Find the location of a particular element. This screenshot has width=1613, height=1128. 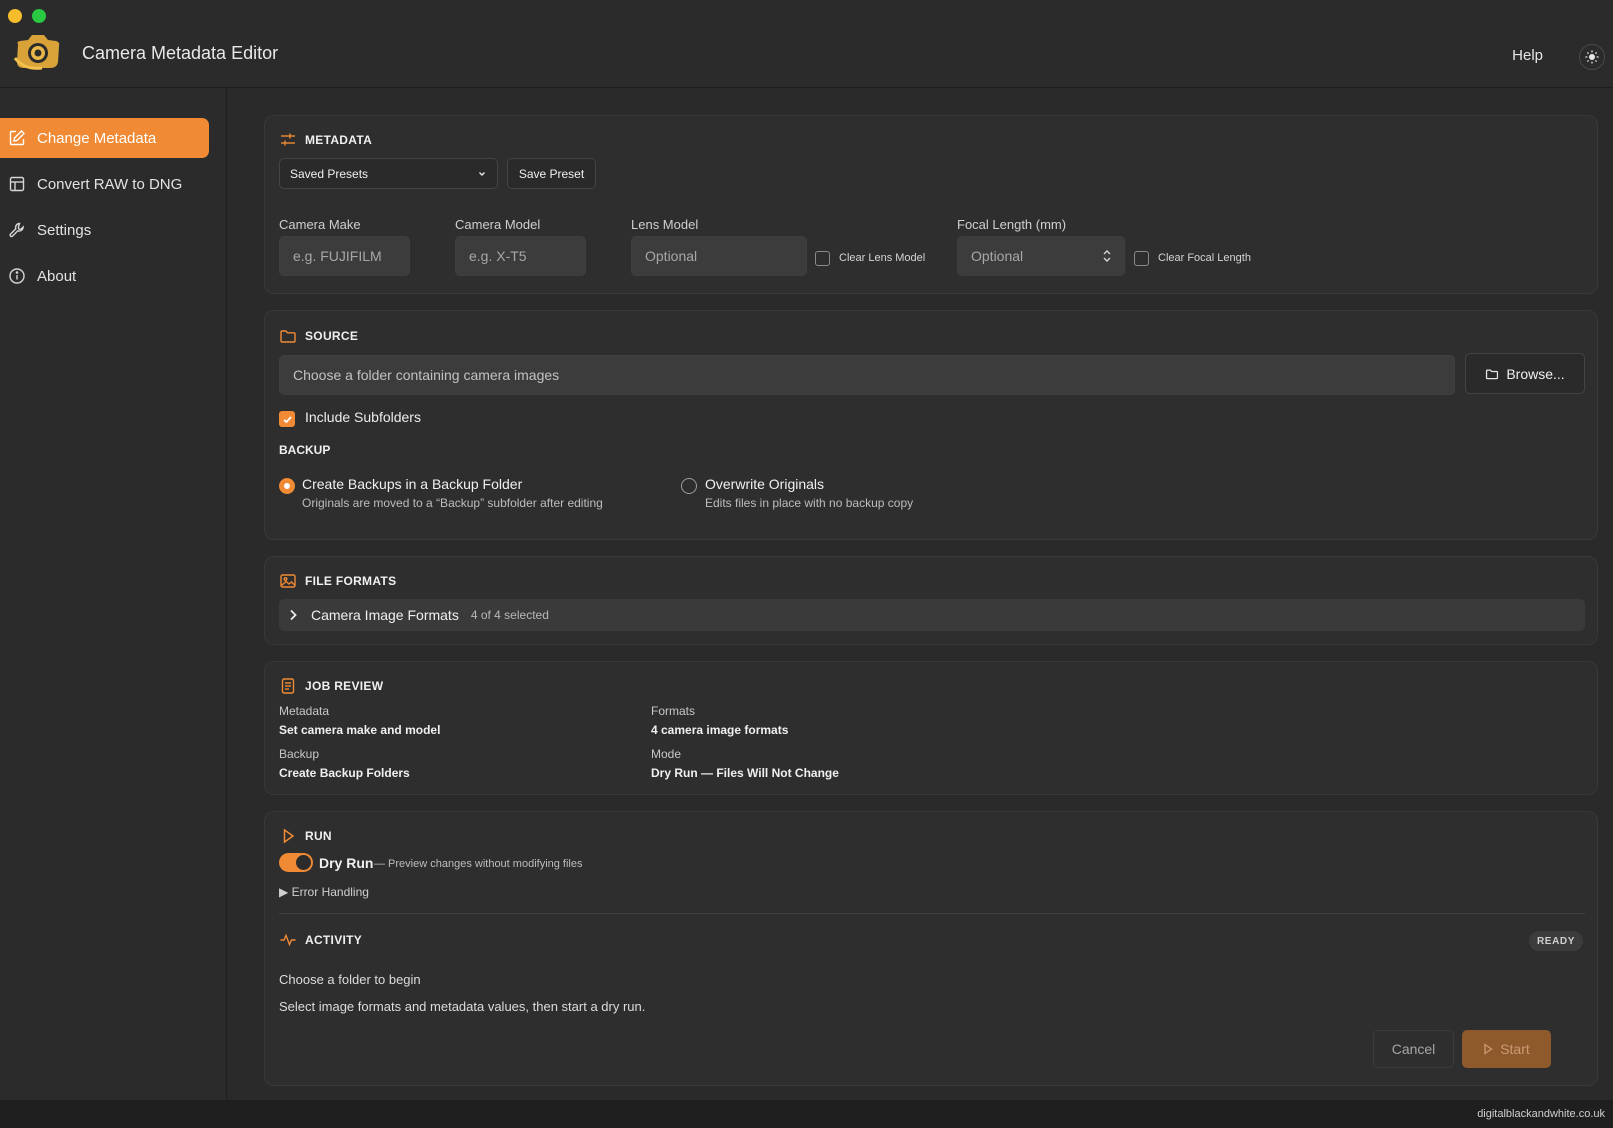

dry-run-label: Dry Run is located at coordinates (346, 863).